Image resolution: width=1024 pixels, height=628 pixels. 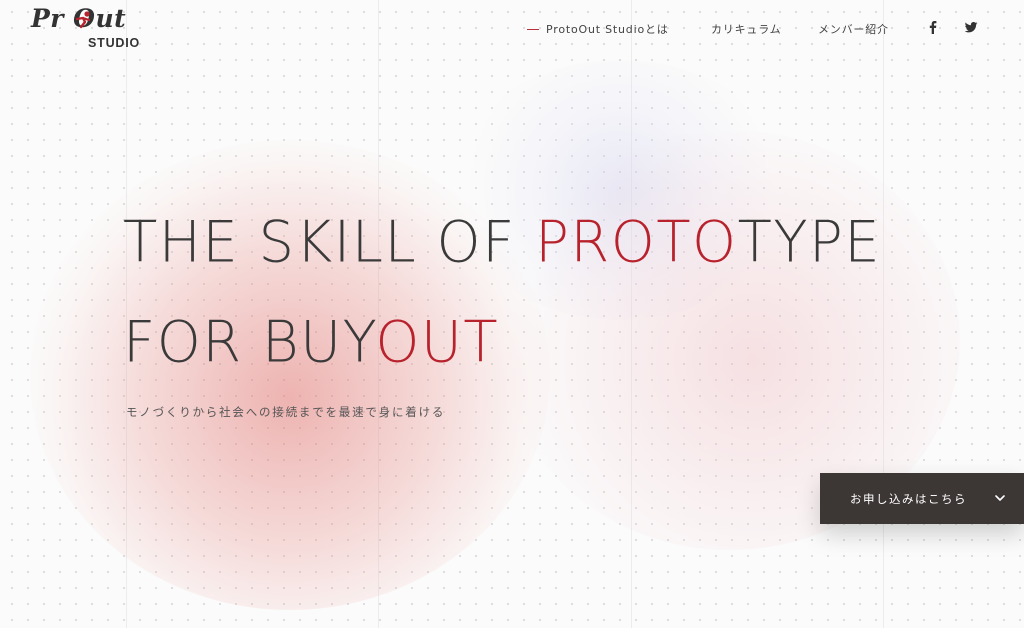 I want to click on headline-accent-proto: PROTO, so click(x=636, y=242).